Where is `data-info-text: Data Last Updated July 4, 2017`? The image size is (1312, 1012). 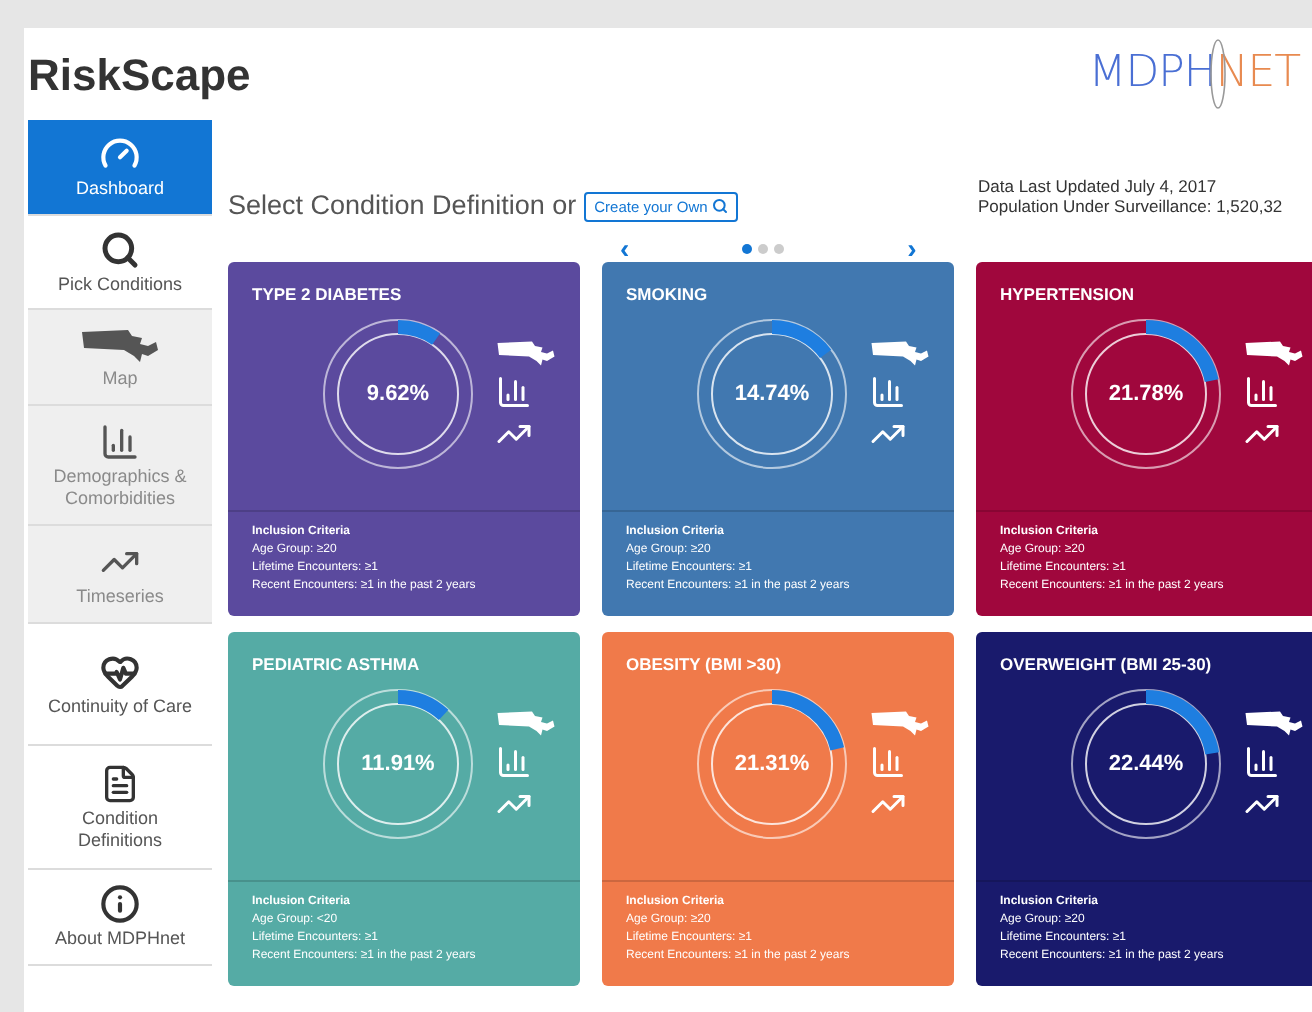
data-info-text: Data Last Updated July 4, 2017 is located at coordinates (1098, 186).